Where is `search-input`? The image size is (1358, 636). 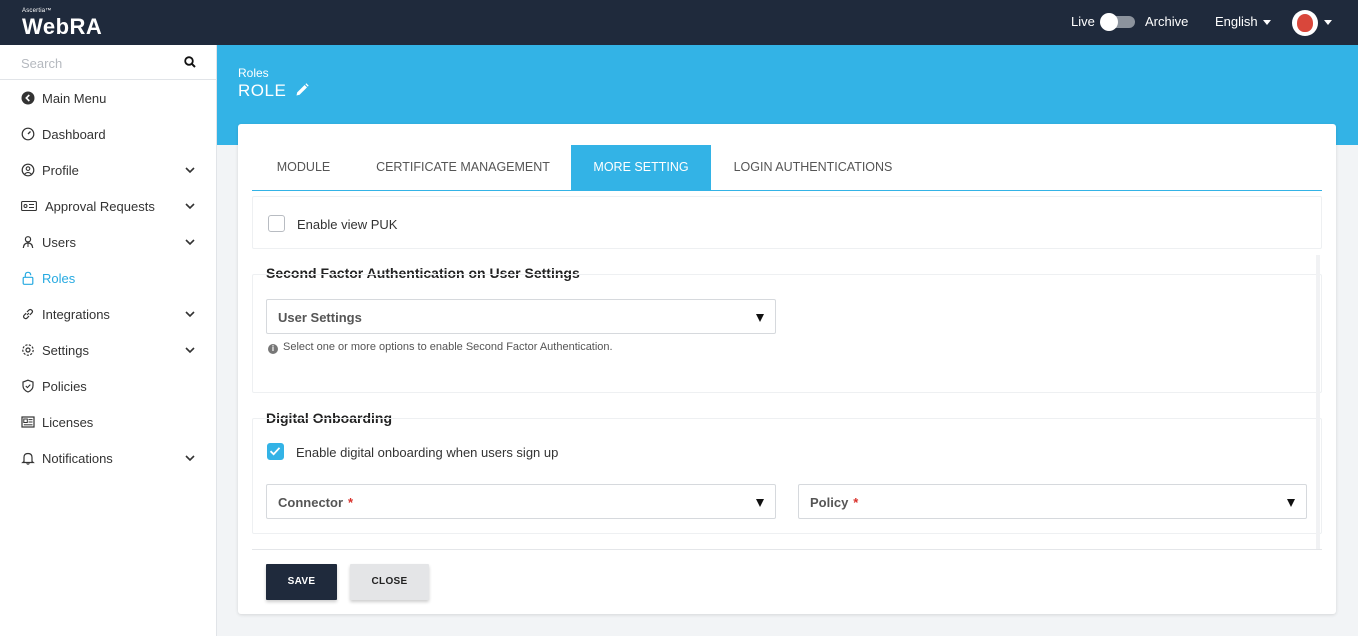
search-input is located at coordinates (101, 63).